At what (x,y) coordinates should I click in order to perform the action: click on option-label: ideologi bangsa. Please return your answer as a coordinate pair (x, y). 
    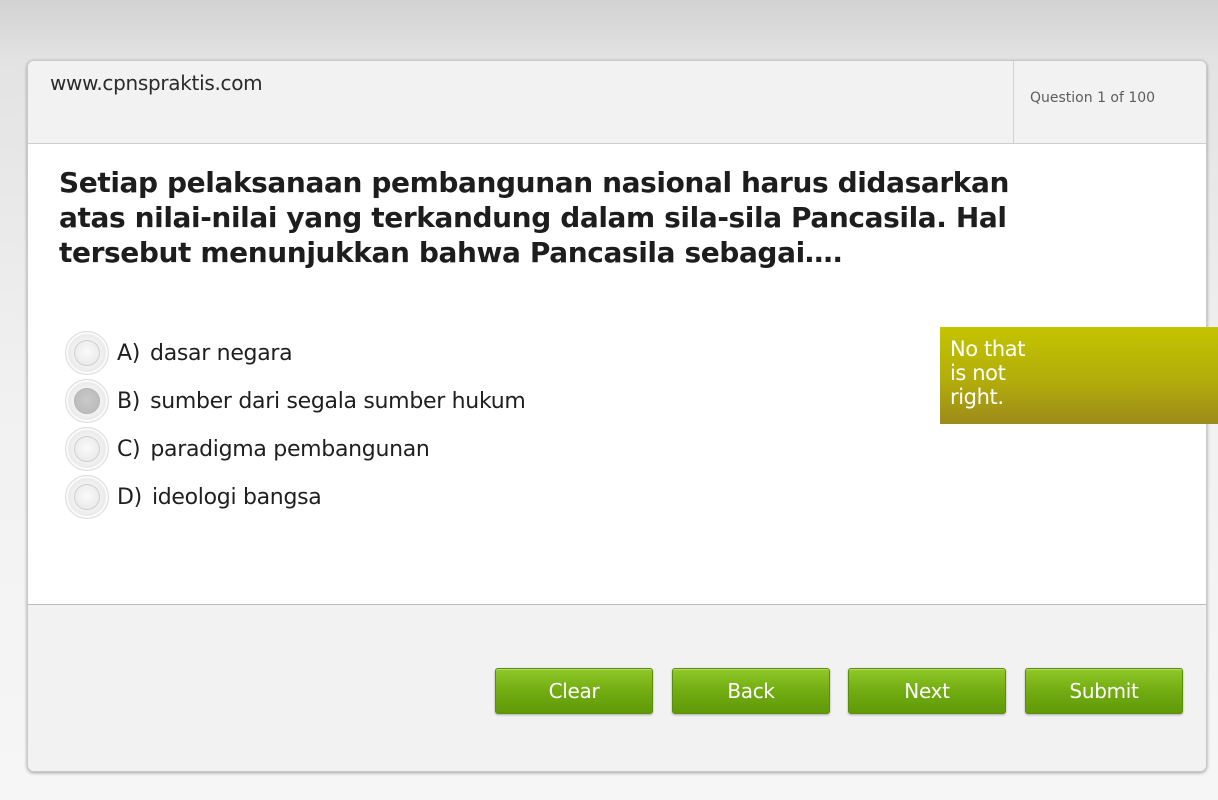
    Looking at the image, I should click on (237, 497).